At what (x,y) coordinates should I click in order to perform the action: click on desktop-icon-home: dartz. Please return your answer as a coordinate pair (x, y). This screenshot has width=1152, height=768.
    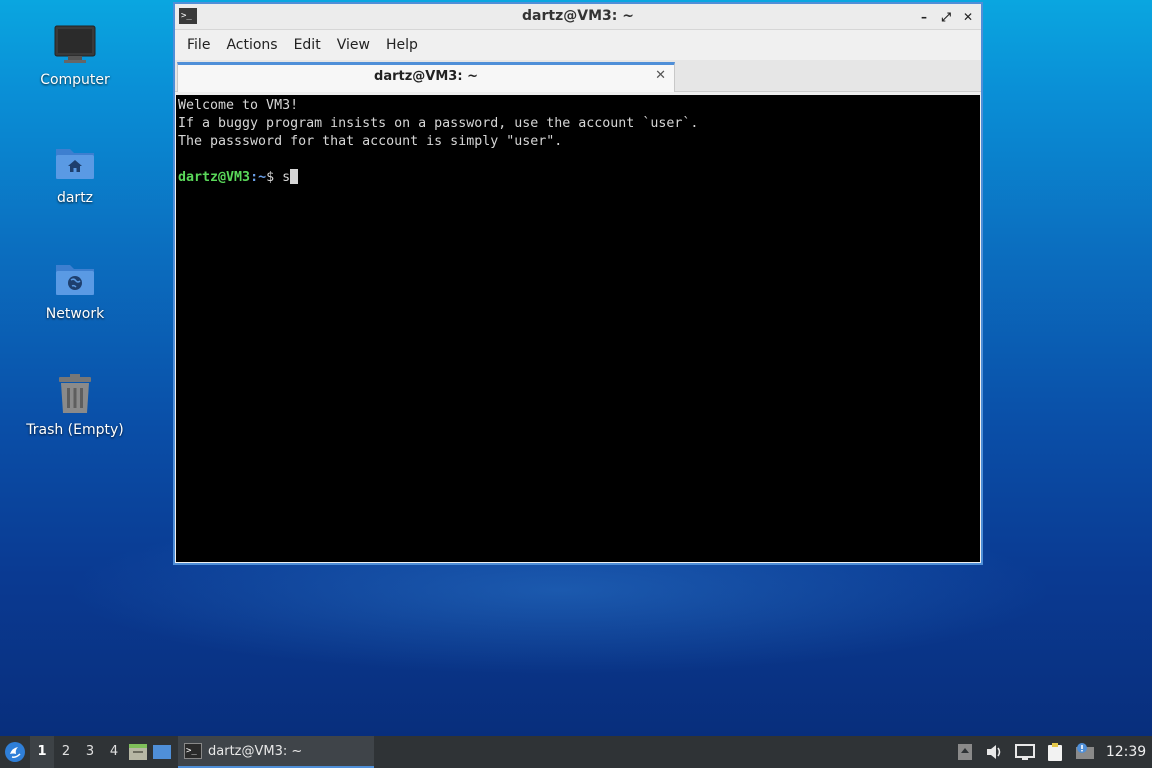
    Looking at the image, I should click on (75, 173).